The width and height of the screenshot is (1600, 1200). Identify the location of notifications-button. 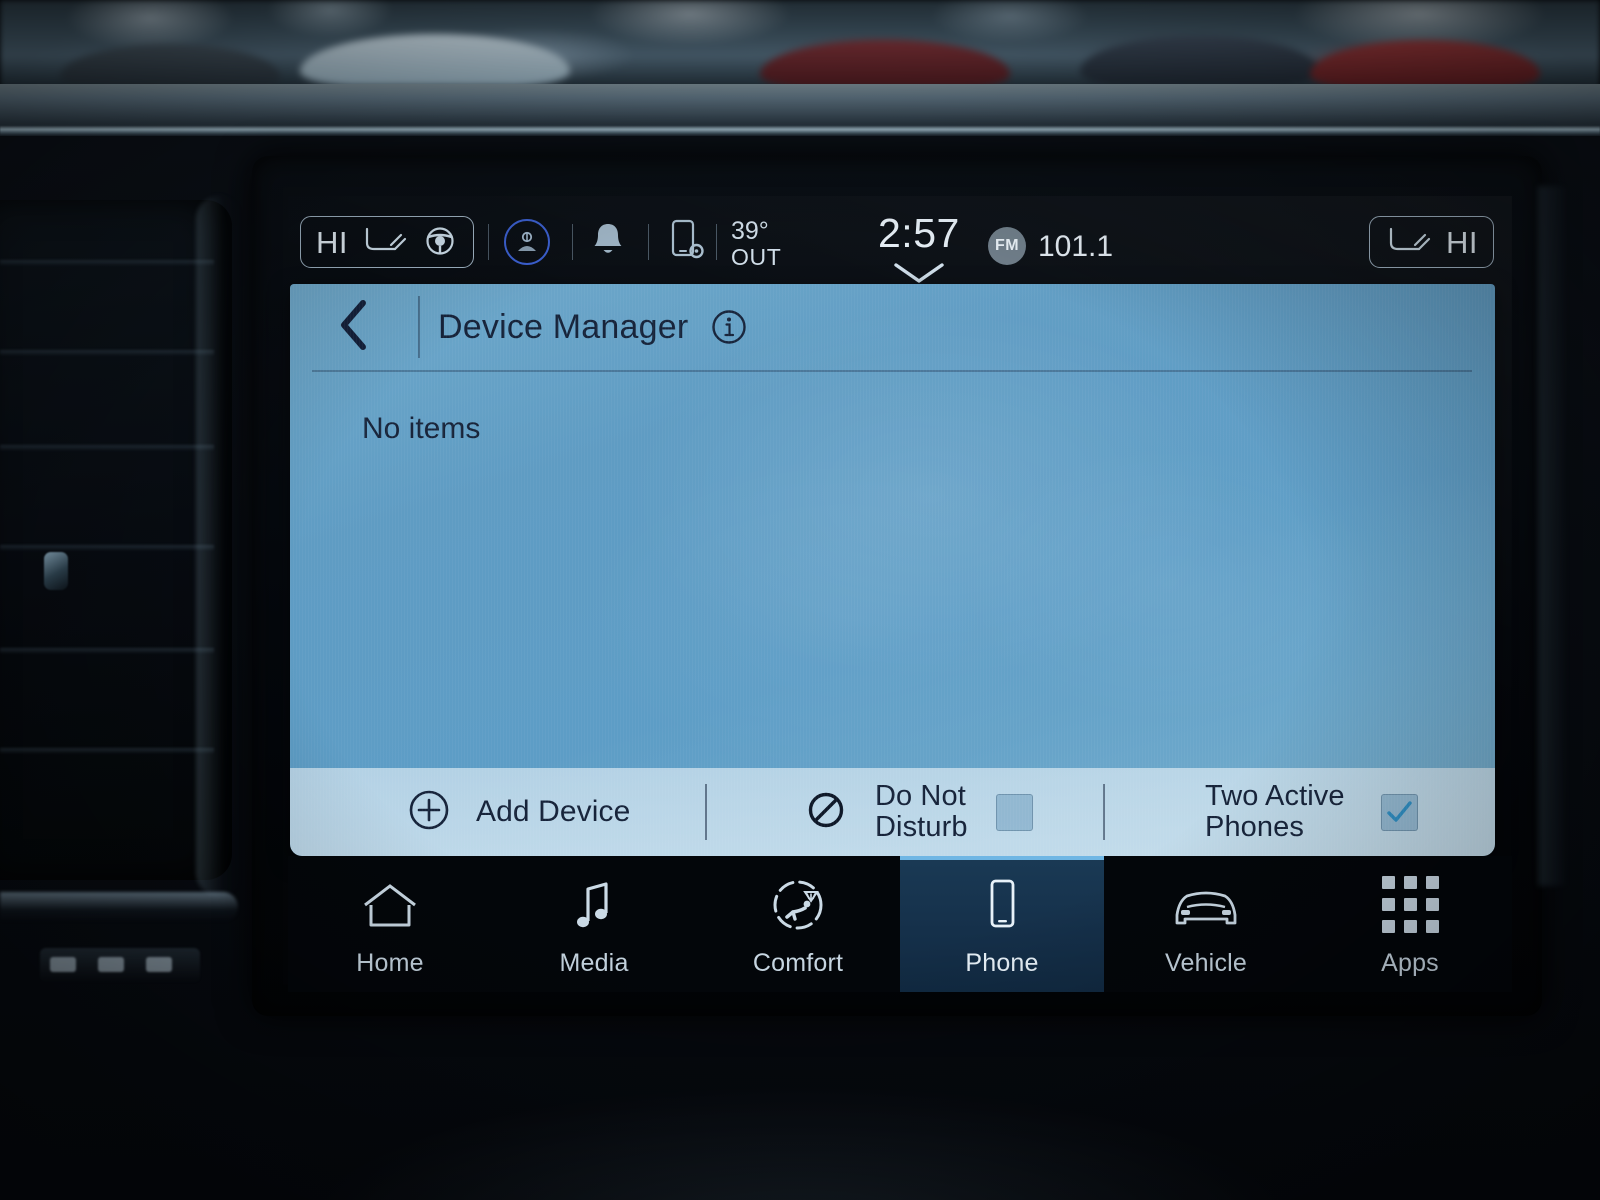
(608, 242).